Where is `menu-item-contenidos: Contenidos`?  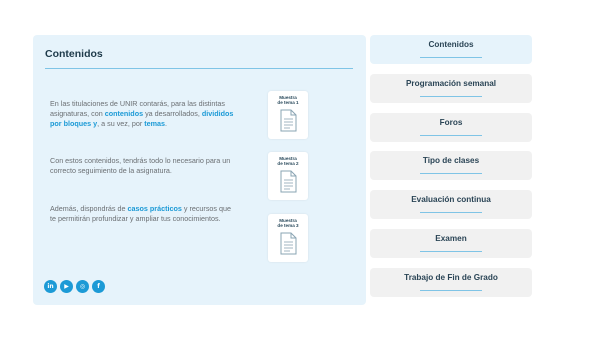
menu-item-contenidos: Contenidos is located at coordinates (451, 49).